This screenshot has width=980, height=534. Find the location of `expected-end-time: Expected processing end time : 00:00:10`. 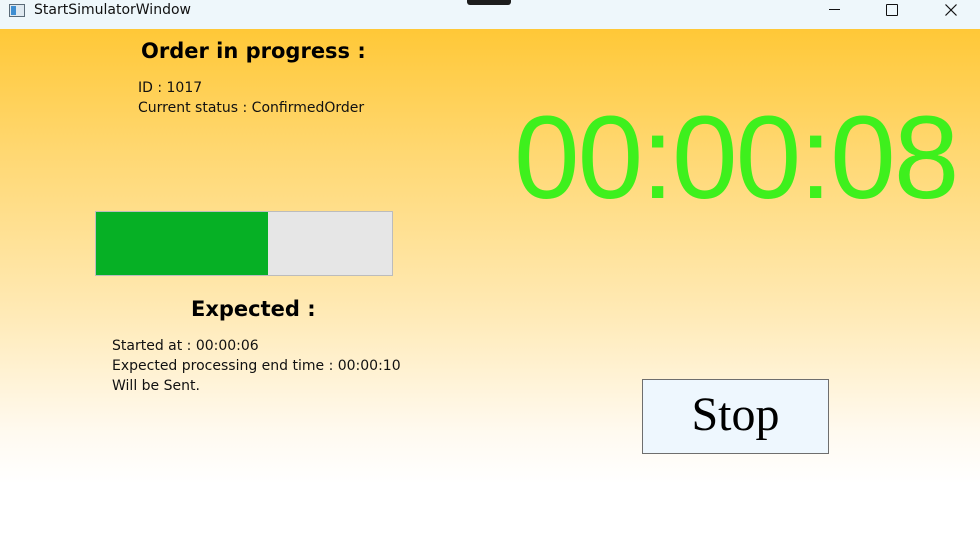

expected-end-time: Expected processing end time : 00:00:10 is located at coordinates (256, 366).